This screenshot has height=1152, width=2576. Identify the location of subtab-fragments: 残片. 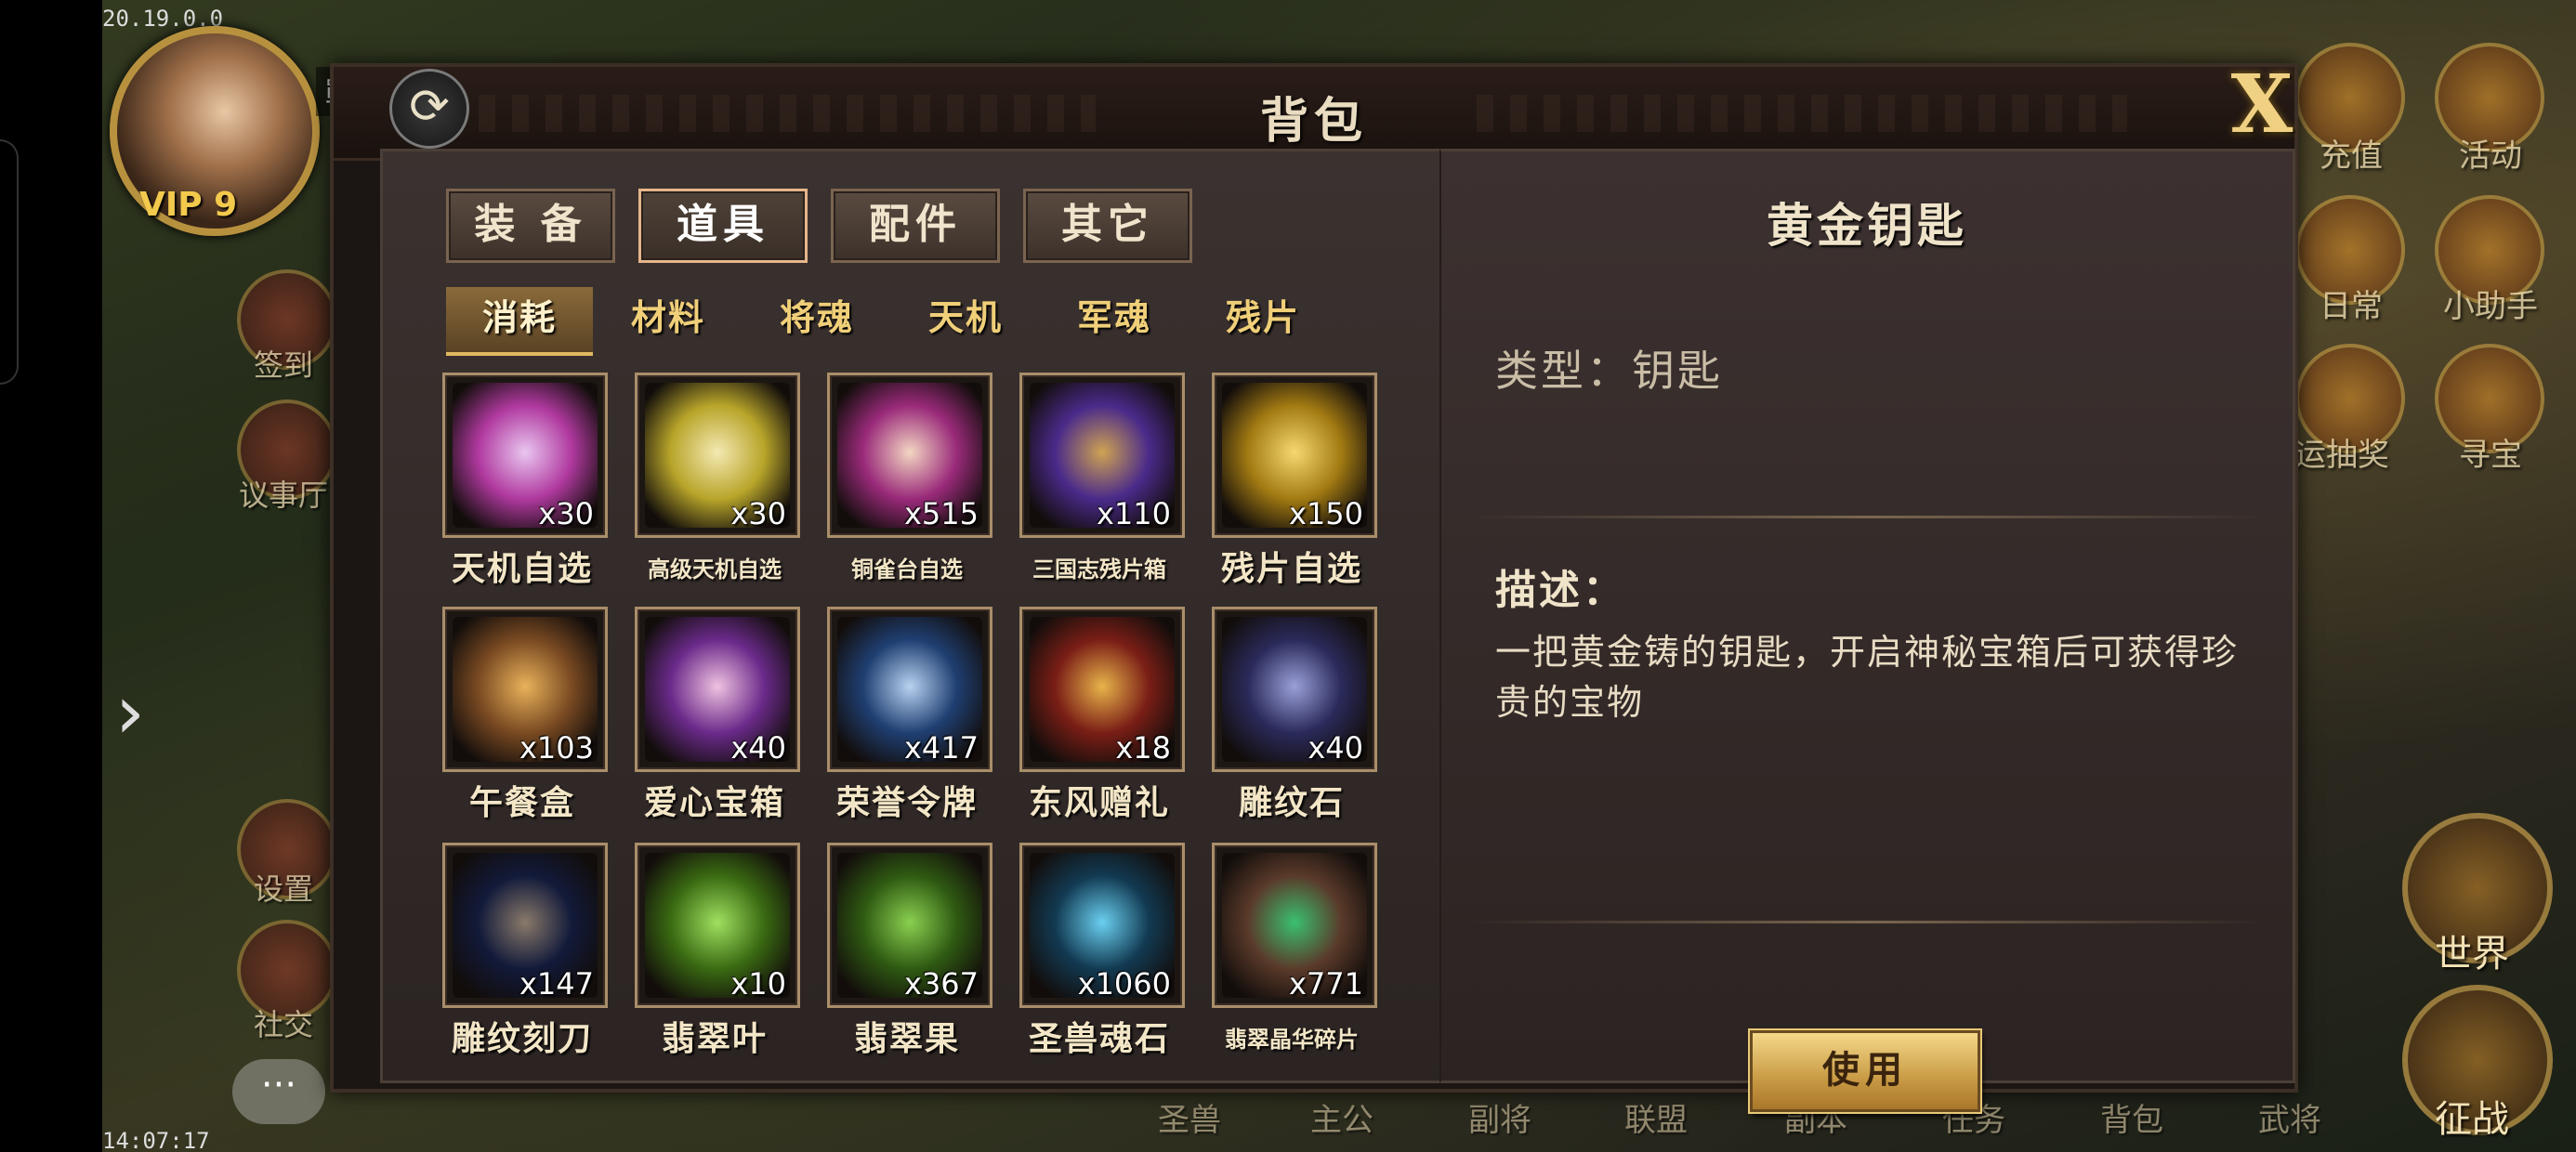
(1262, 319).